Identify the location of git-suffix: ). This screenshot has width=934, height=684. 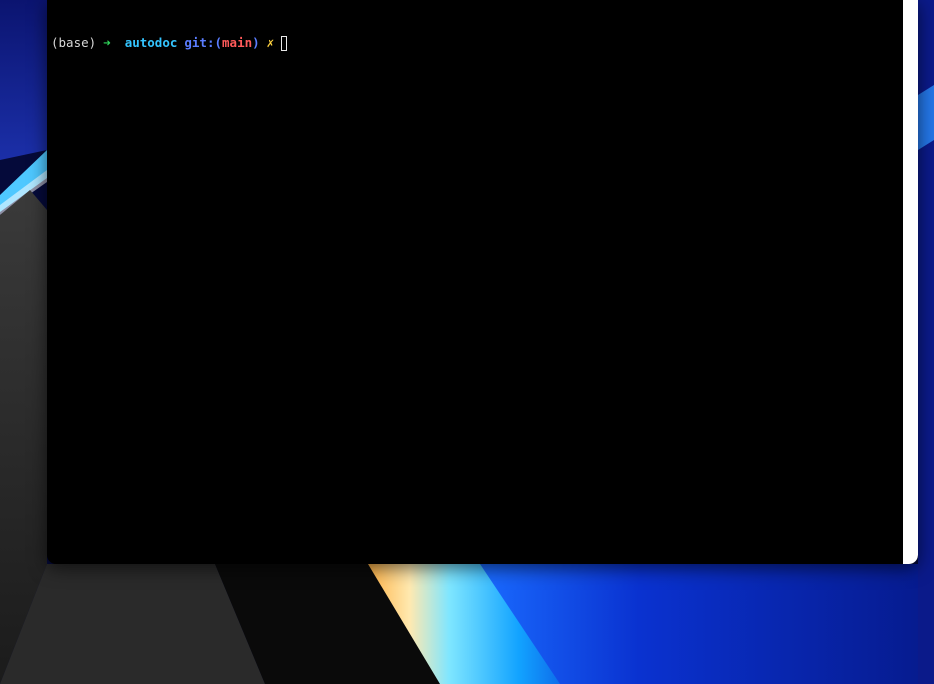
(256, 42).